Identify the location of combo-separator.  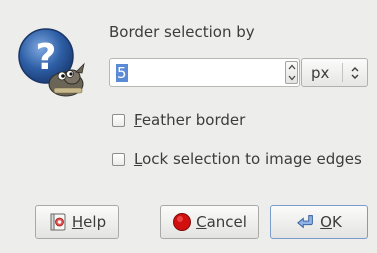
(342, 72).